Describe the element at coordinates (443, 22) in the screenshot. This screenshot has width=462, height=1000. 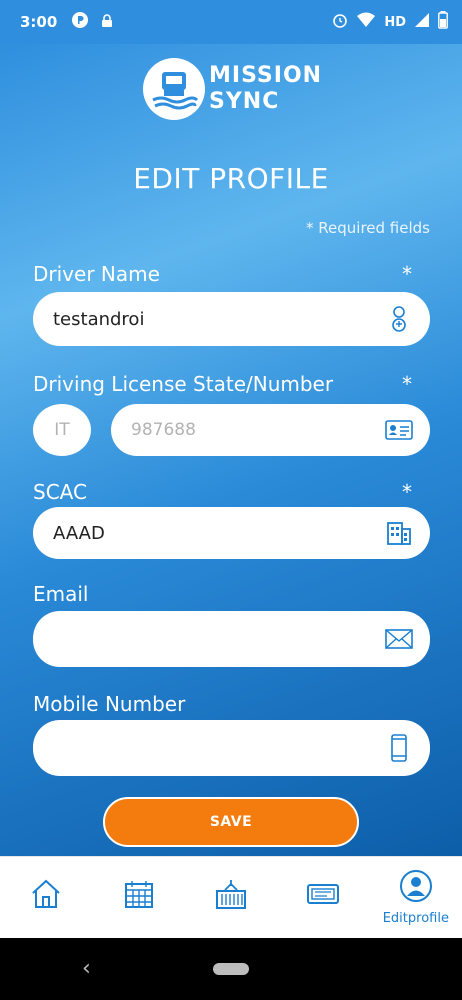
I see `battery-icon` at that location.